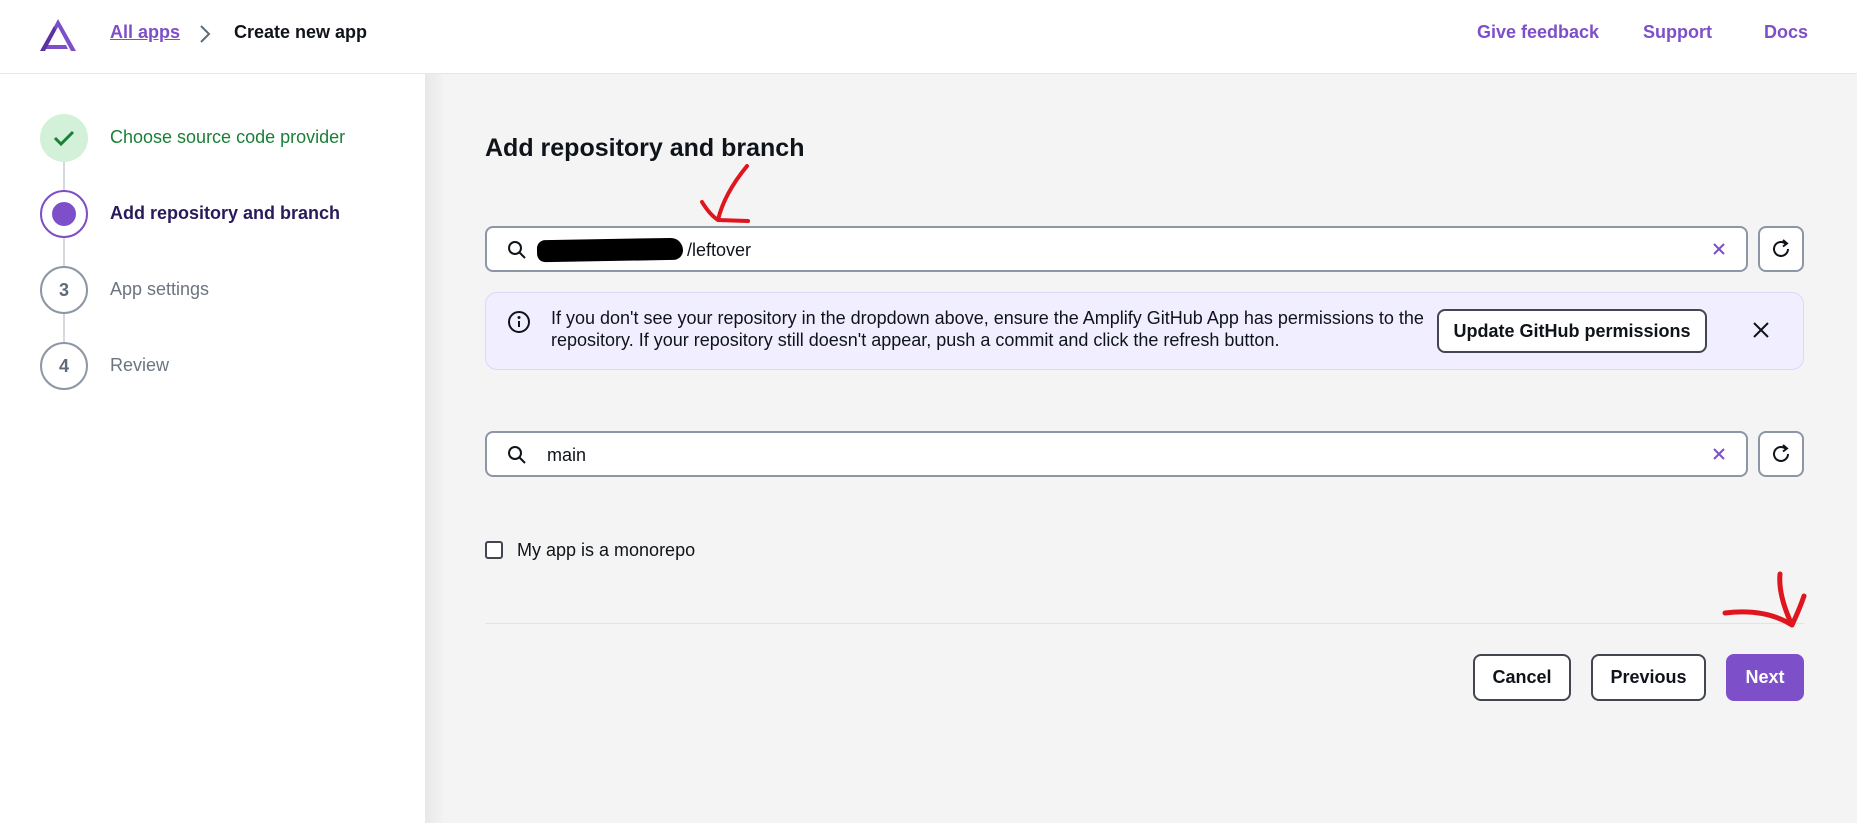 The height and width of the screenshot is (823, 1857). Describe the element at coordinates (64, 290) in the screenshot. I see `step-3-indicator: 3` at that location.